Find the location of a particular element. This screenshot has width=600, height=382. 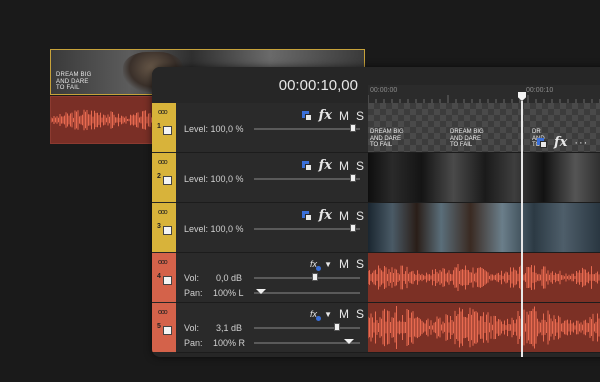

timeline-ruler: 00:00:00 00:00:10 is located at coordinates (484, 94).